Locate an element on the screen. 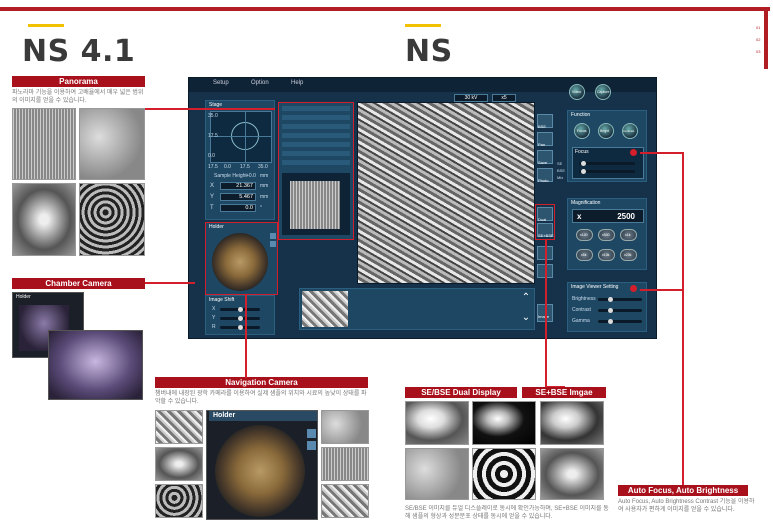  kv-select: 30 kV is located at coordinates (471, 98).